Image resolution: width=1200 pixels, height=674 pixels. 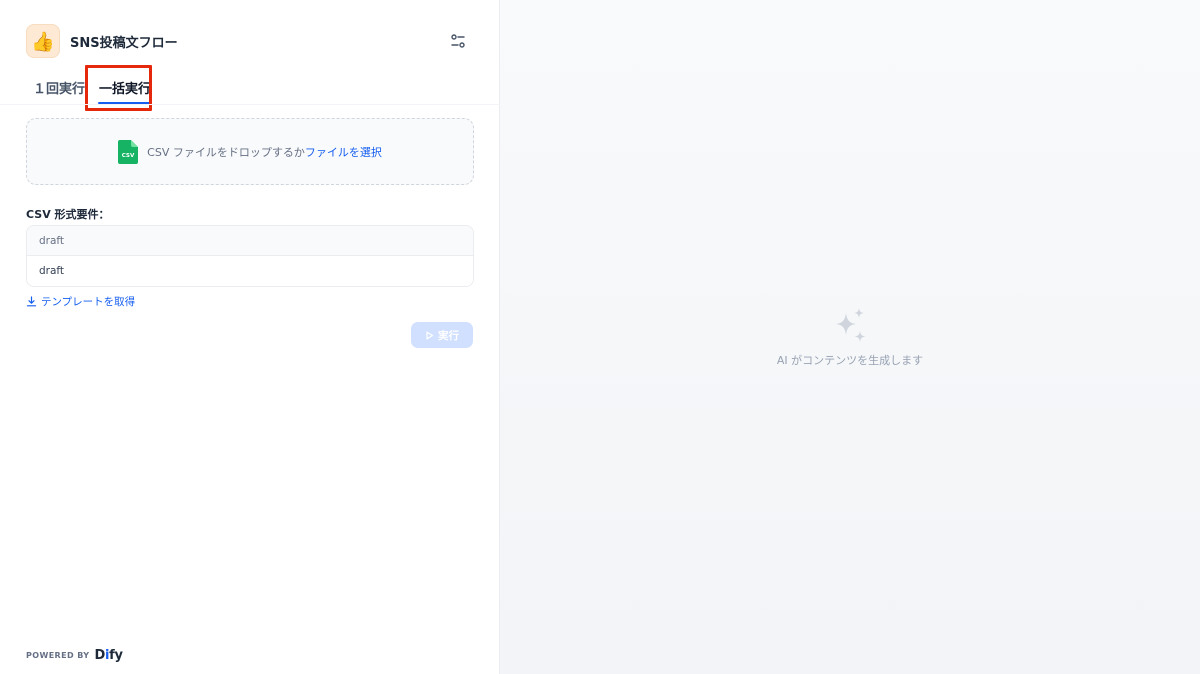 What do you see at coordinates (88, 302) in the screenshot?
I see `template-link-label: テンプレートを取得` at bounding box center [88, 302].